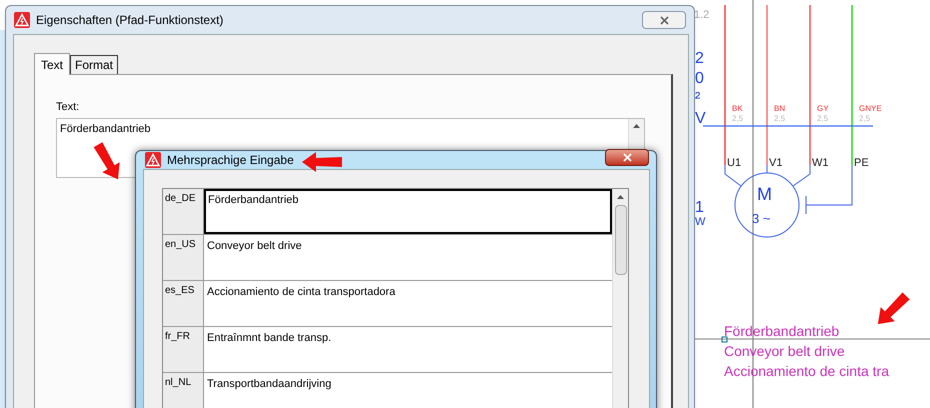 The width and height of the screenshot is (930, 408). Describe the element at coordinates (94, 64) in the screenshot. I see `tab: Format` at that location.